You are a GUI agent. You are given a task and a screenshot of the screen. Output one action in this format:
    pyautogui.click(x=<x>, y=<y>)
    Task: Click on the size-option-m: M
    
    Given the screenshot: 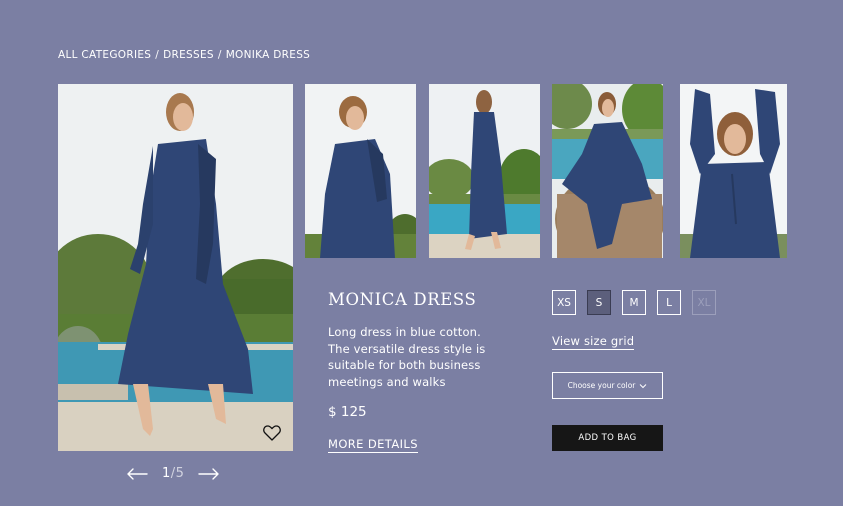 What is the action you would take?
    pyautogui.click(x=634, y=302)
    